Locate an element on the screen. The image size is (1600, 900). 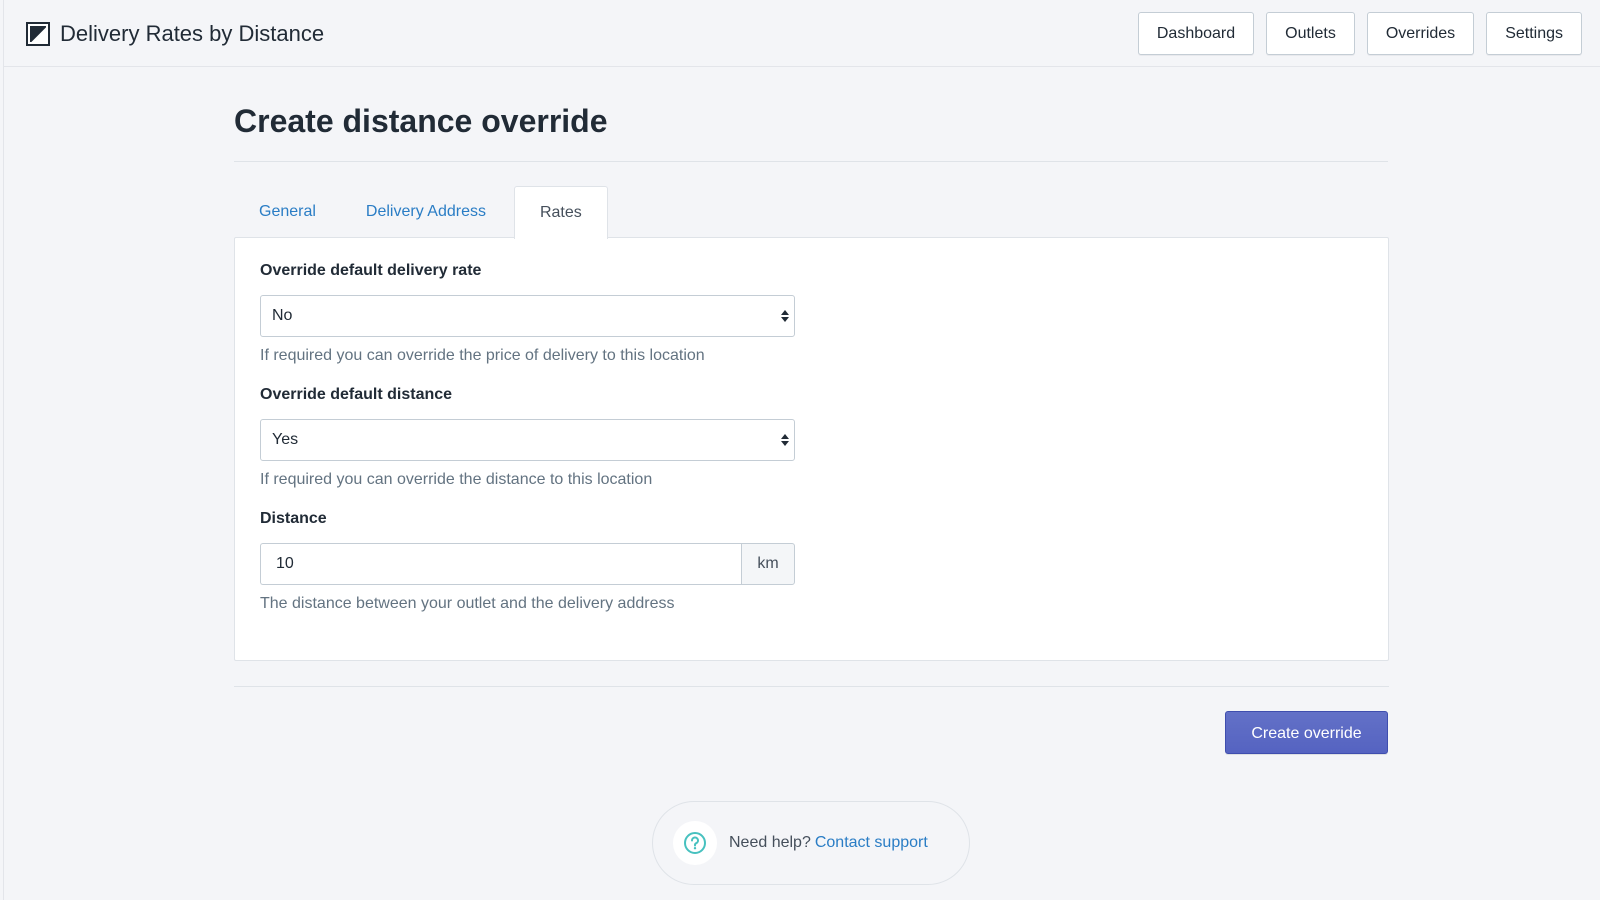
override-distance-select: Yes is located at coordinates (527, 440).